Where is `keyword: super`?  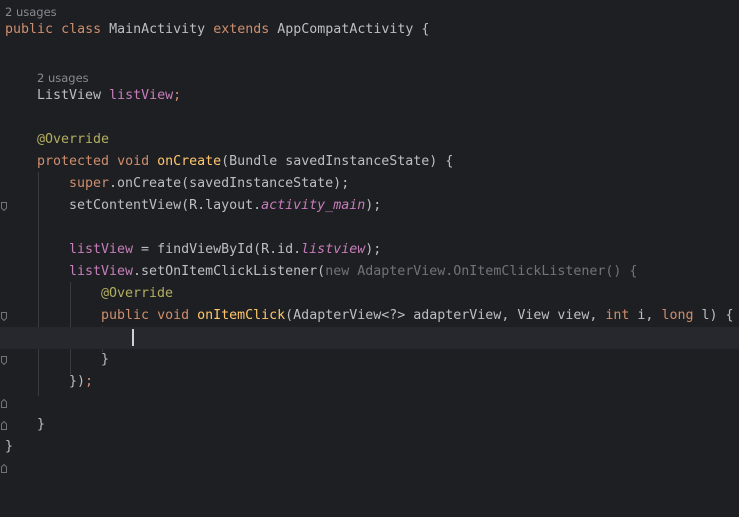 keyword: super is located at coordinates (89, 183).